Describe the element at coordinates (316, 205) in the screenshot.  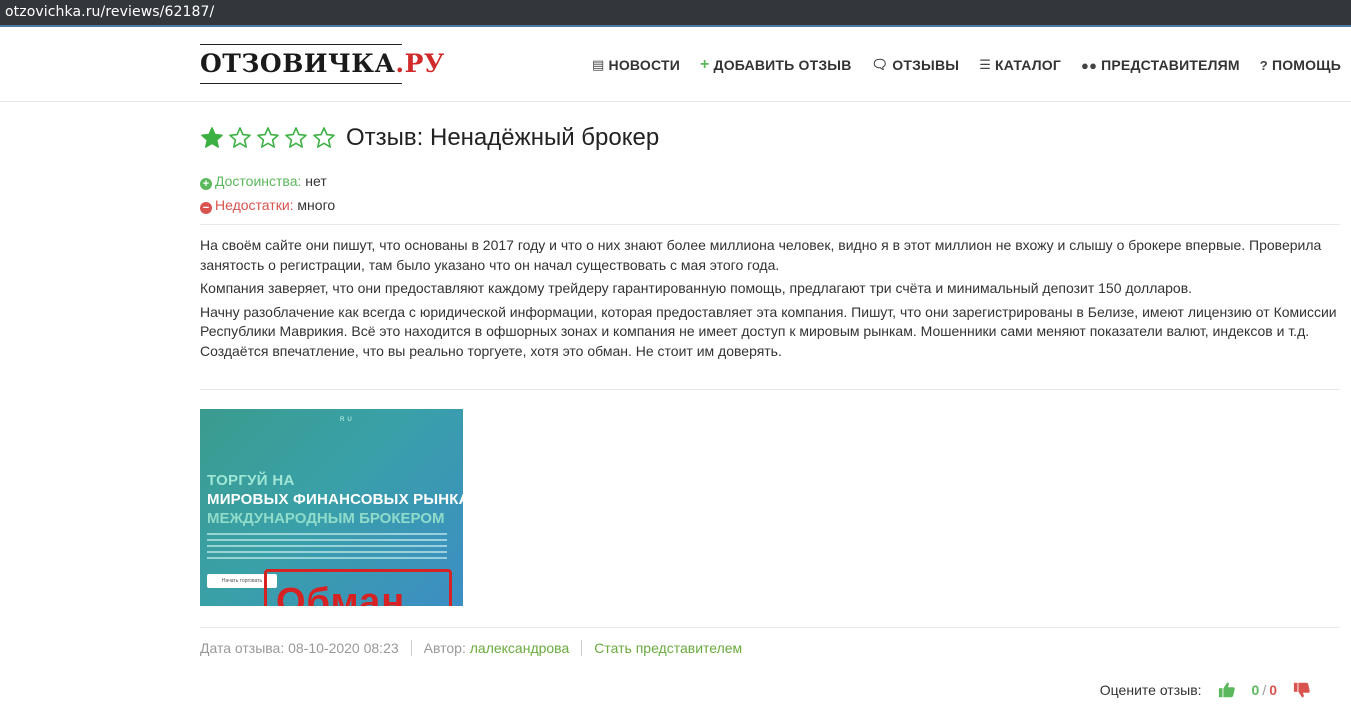
I see `cons-value: много` at that location.